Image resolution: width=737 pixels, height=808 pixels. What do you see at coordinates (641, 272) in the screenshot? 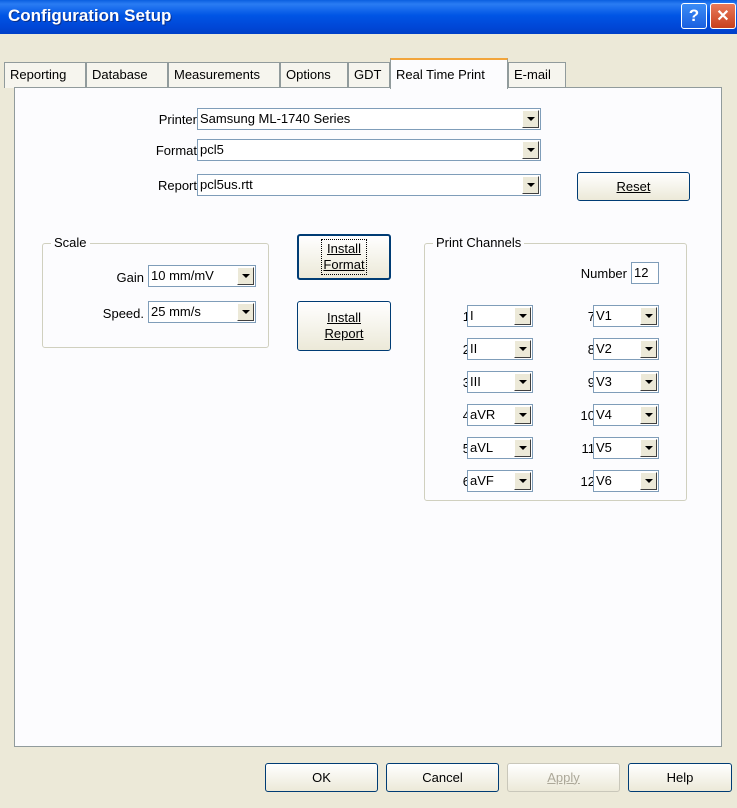
I see `number-value: 12` at bounding box center [641, 272].